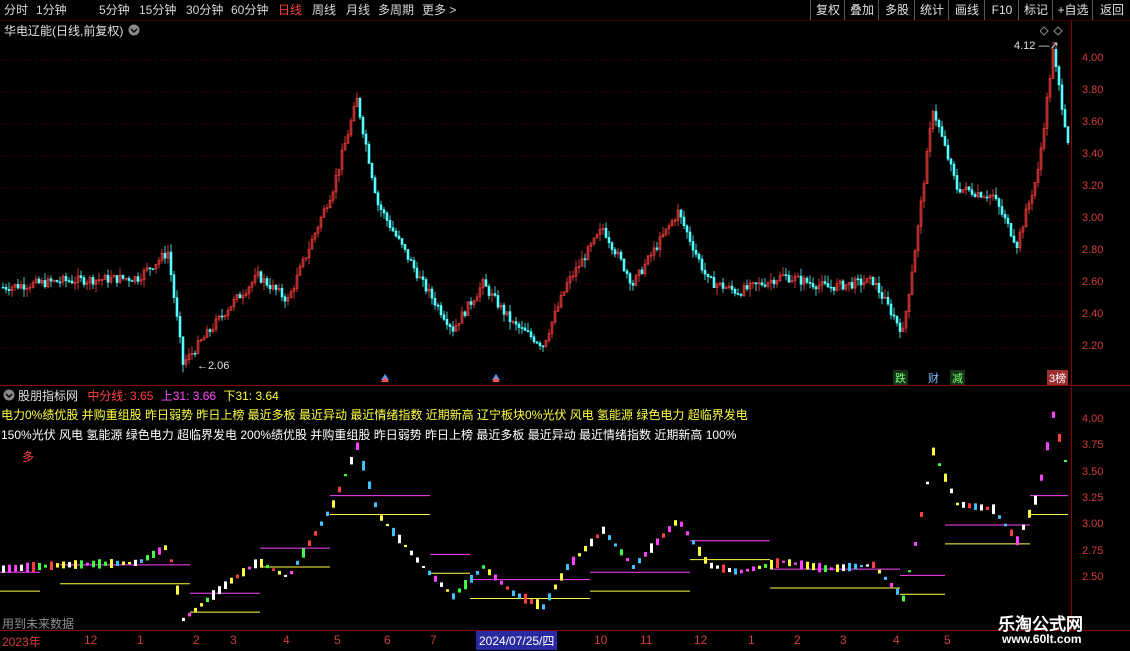 The height and width of the screenshot is (651, 1130). I want to click on period-tab-60min: 60分钟, so click(249, 10).